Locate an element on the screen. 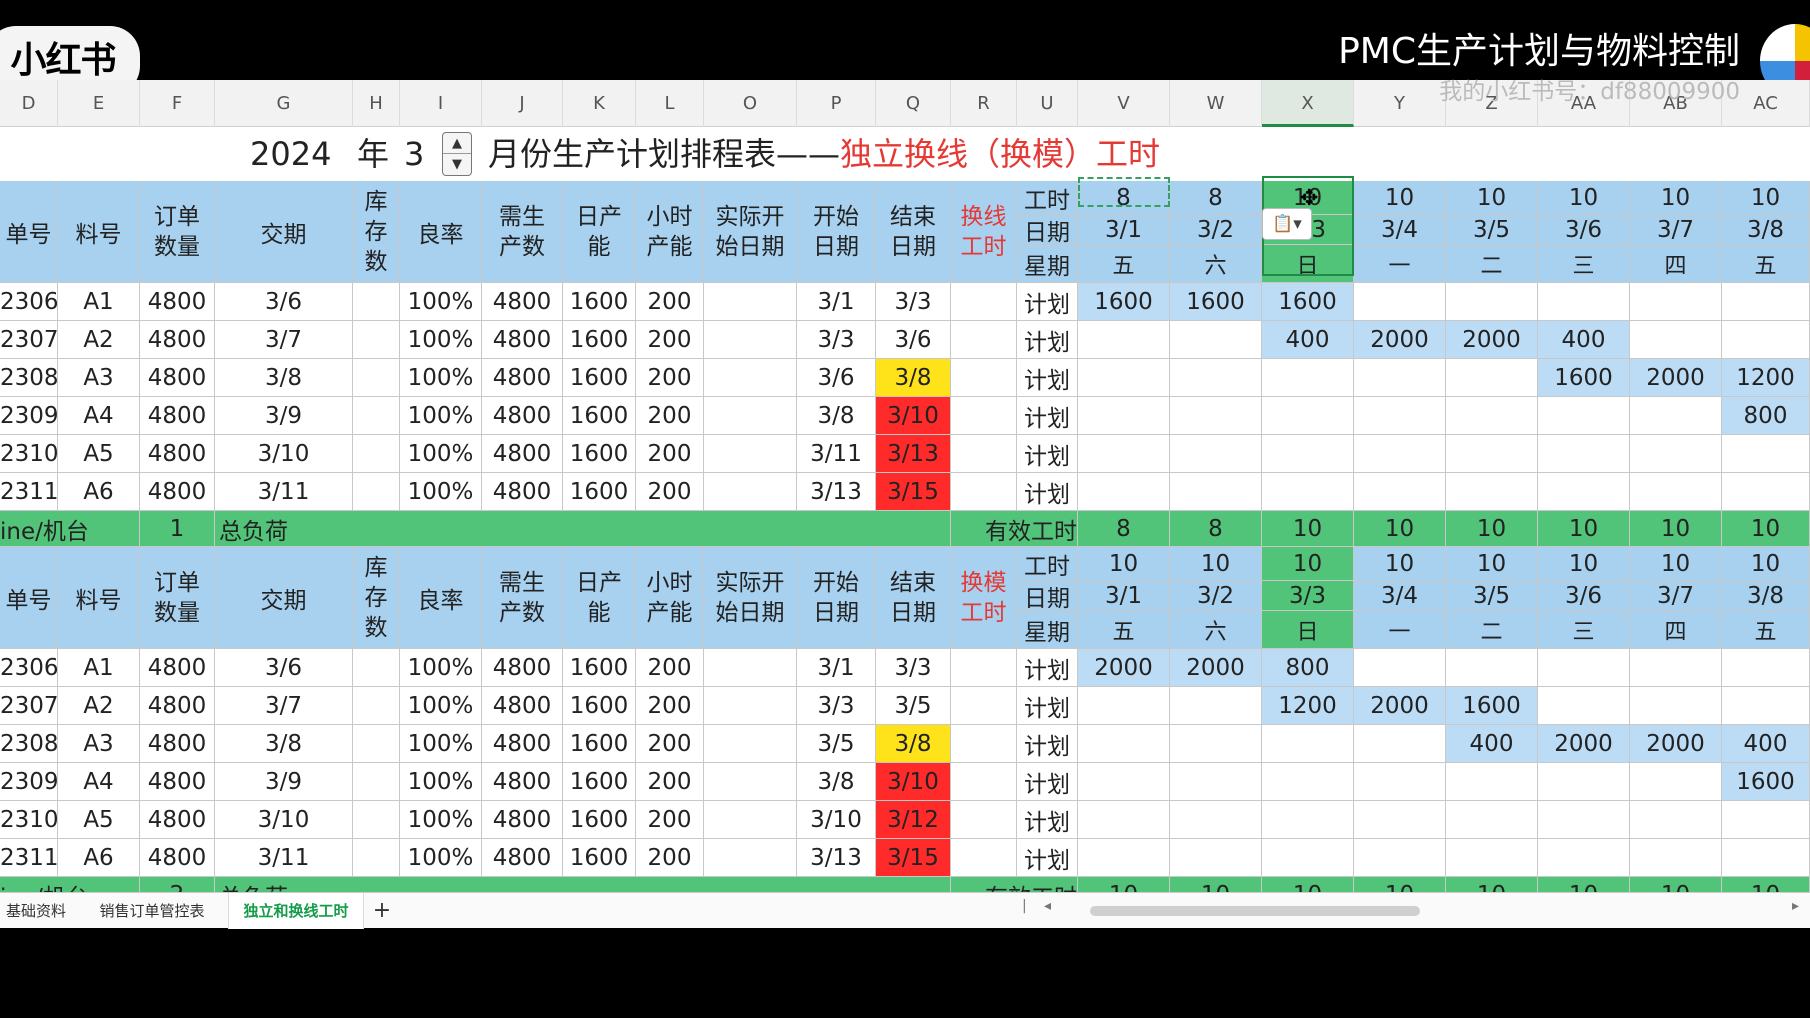 The width and height of the screenshot is (1810, 1018). label-date: 日期 is located at coordinates (1047, 230).